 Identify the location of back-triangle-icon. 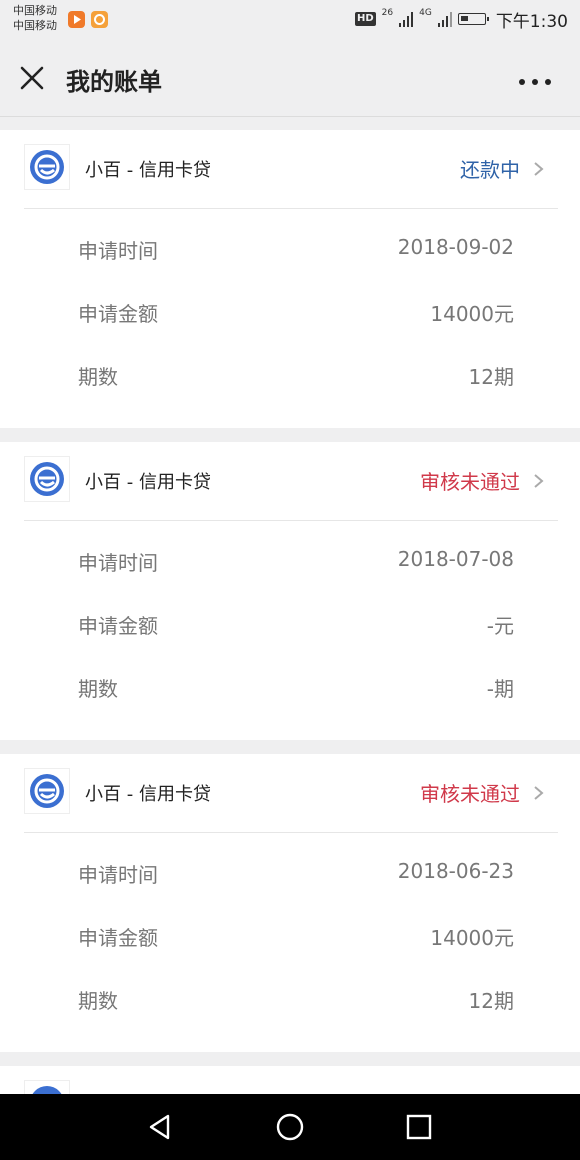
(159, 1127).